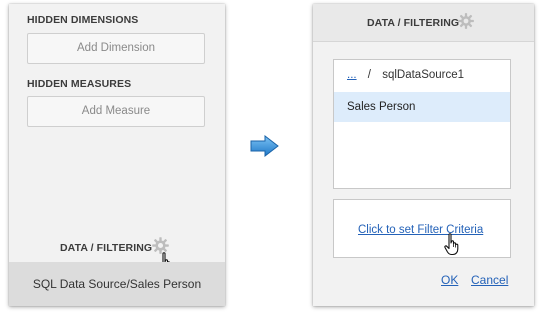  Describe the element at coordinates (451, 244) in the screenshot. I see `hand-pointer-icon` at that location.